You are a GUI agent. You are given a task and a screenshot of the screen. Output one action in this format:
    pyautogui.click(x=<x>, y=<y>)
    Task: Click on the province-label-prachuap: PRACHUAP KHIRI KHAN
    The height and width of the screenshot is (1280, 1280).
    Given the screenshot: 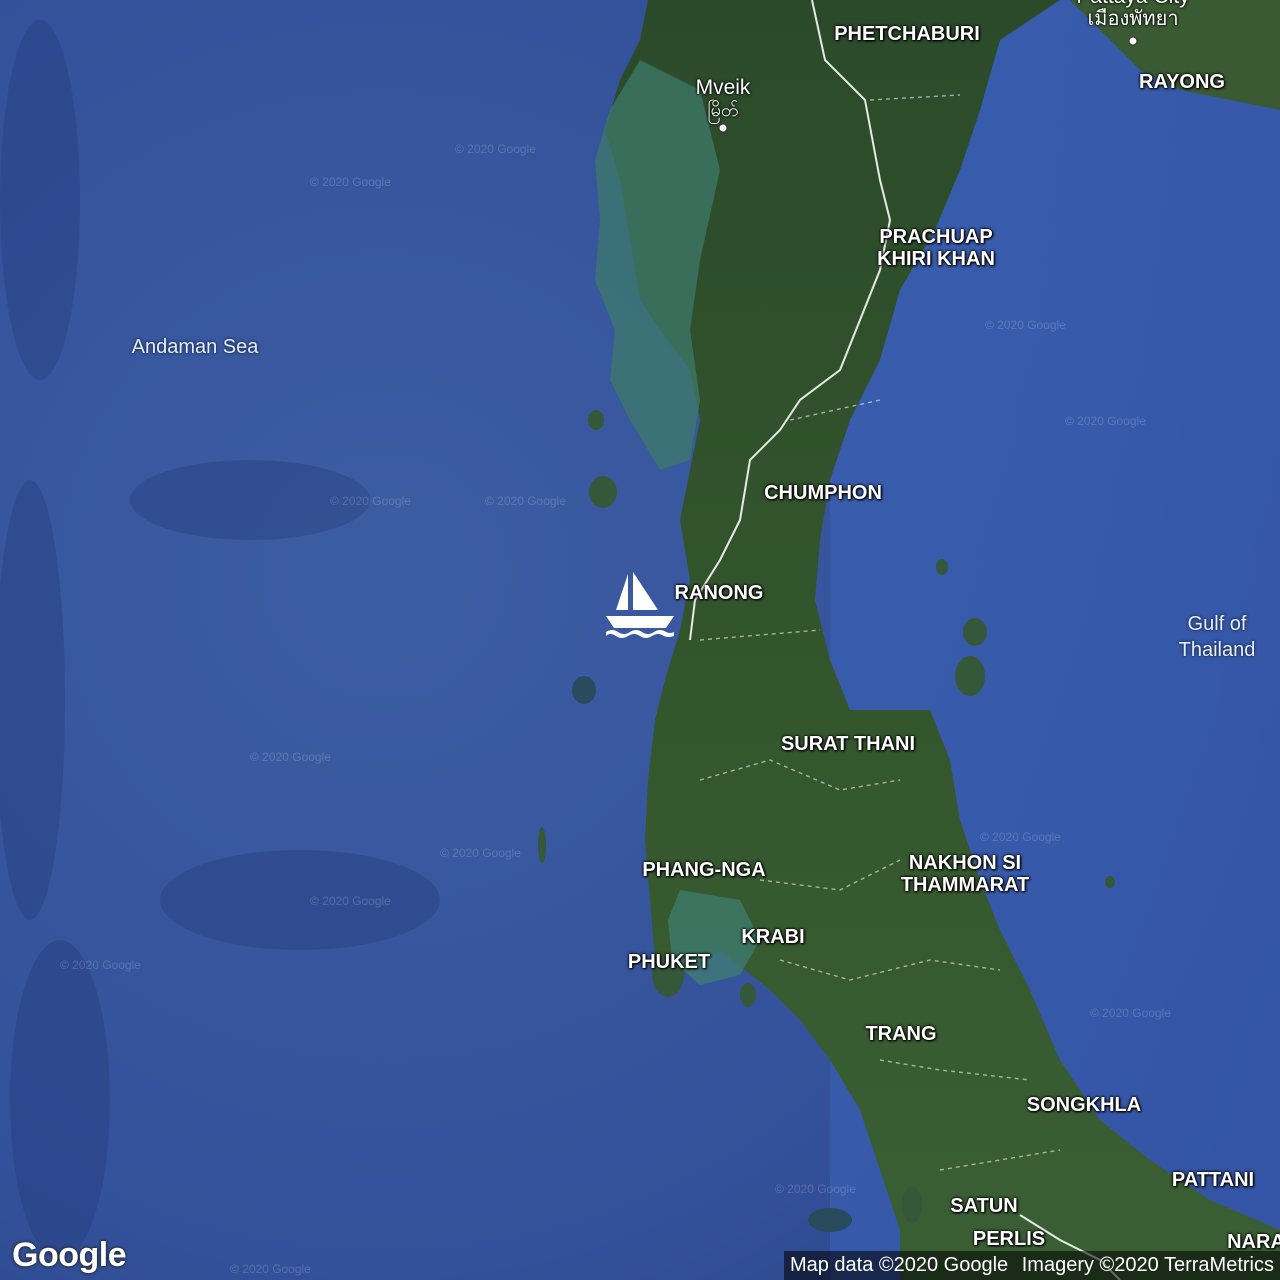 What is the action you would take?
    pyautogui.click(x=936, y=248)
    